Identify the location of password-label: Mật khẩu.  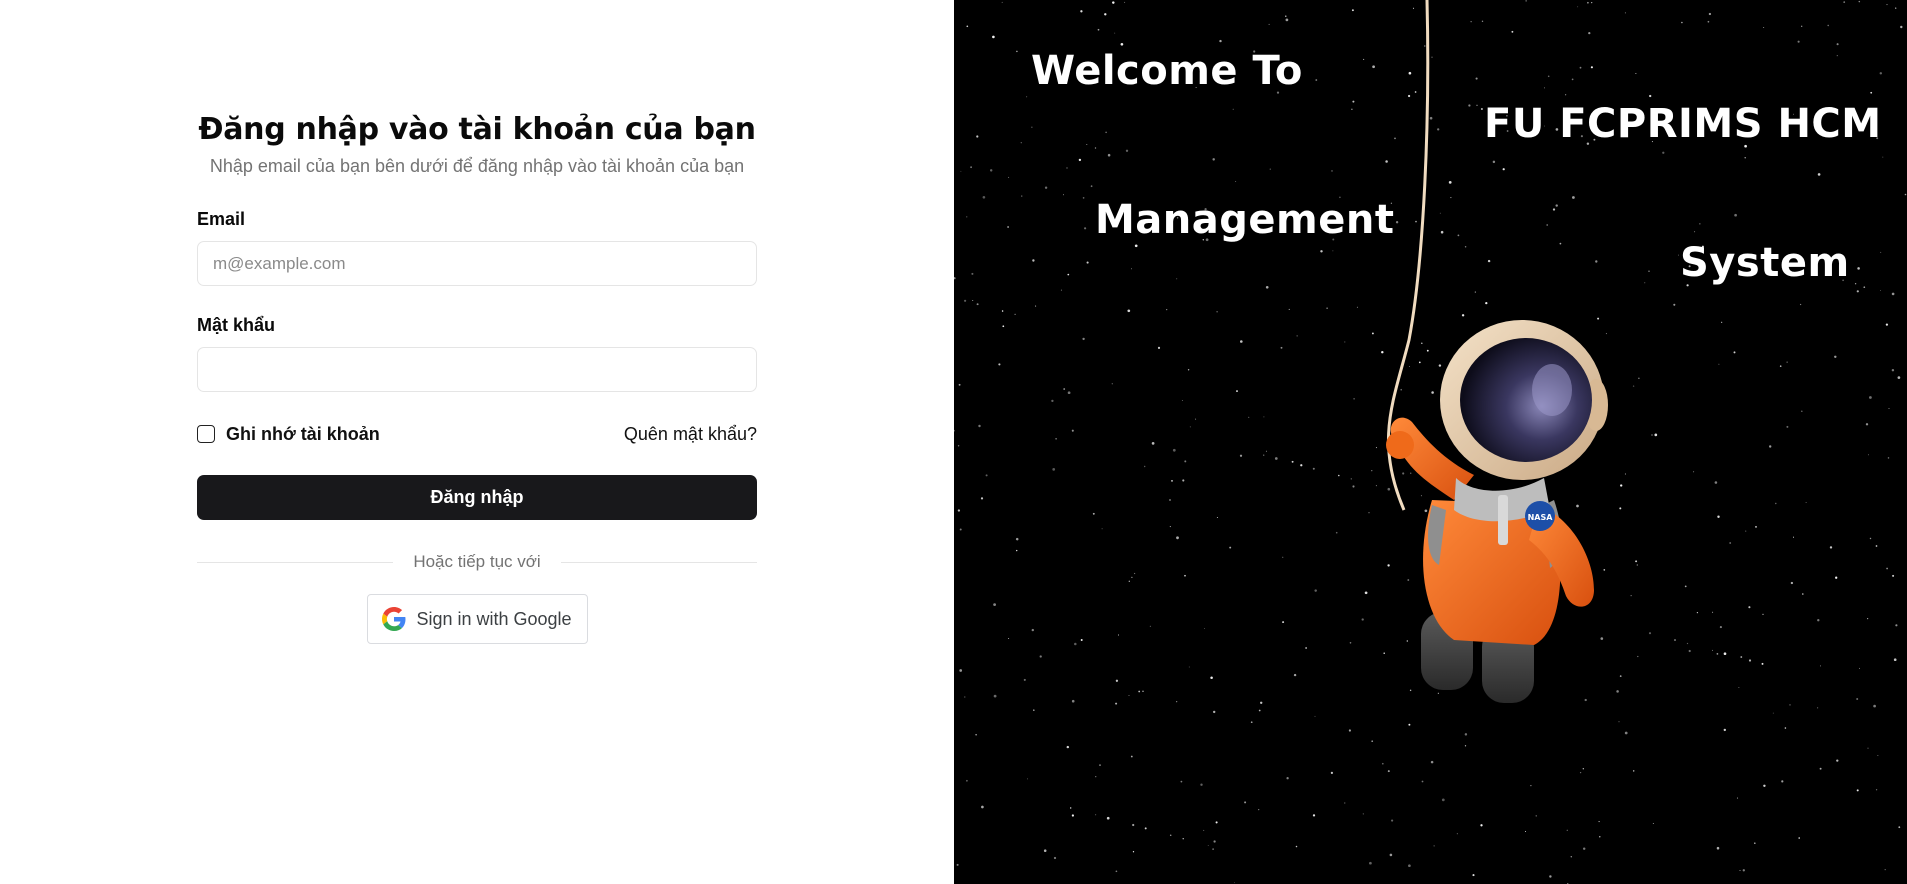
(236, 325).